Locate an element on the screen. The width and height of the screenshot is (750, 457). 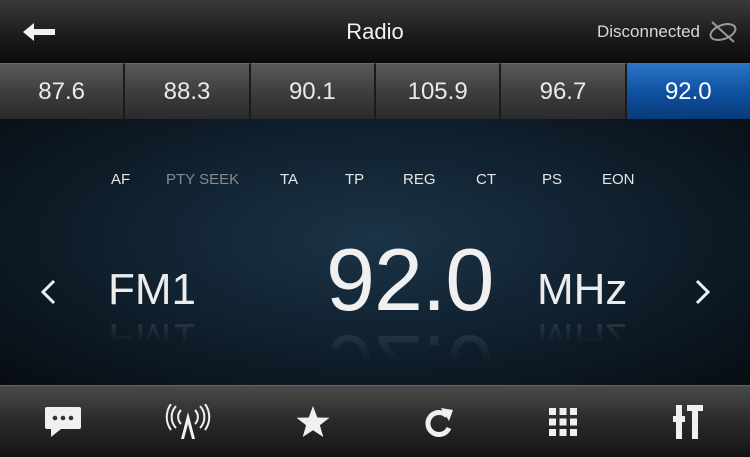
preset-button-4: 105.9 is located at coordinates (438, 91).